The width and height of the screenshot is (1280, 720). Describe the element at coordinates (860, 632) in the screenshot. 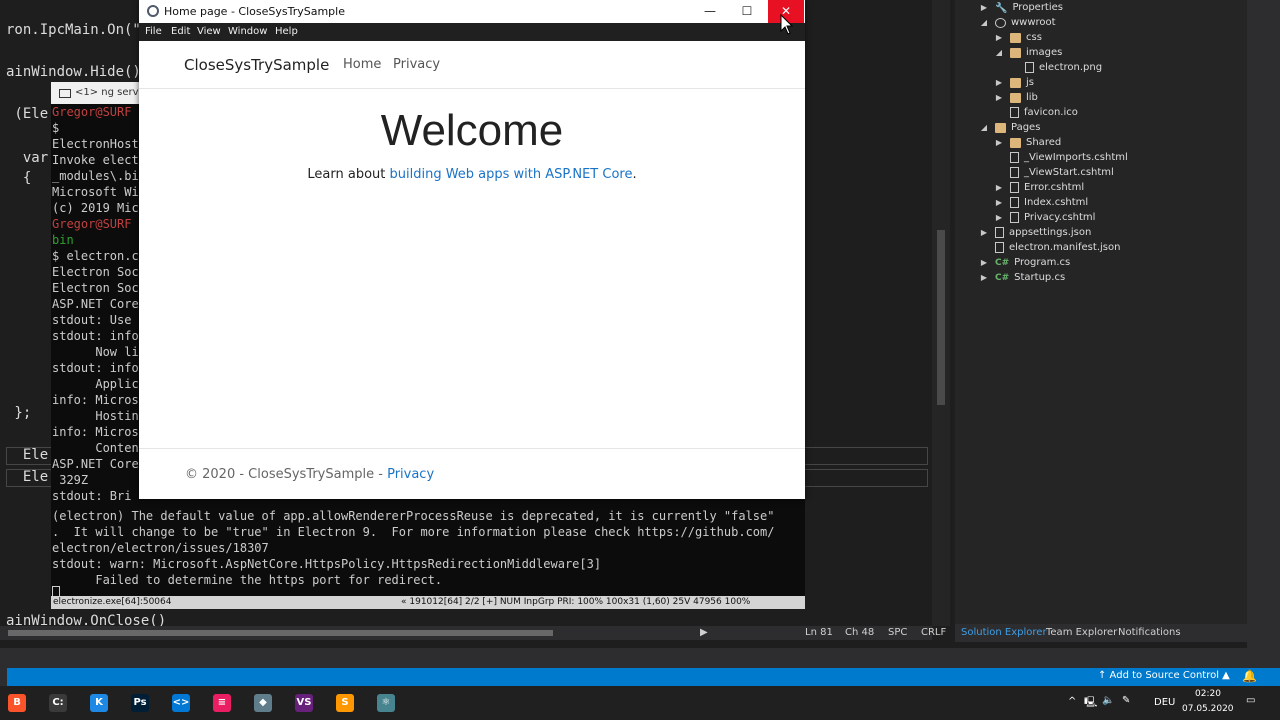

I see `column-number: Ch 48` at that location.